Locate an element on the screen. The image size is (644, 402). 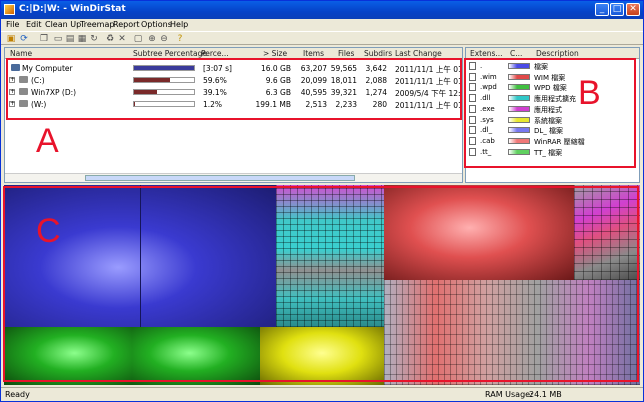
directory-hscrollbar is located at coordinates (233, 177).